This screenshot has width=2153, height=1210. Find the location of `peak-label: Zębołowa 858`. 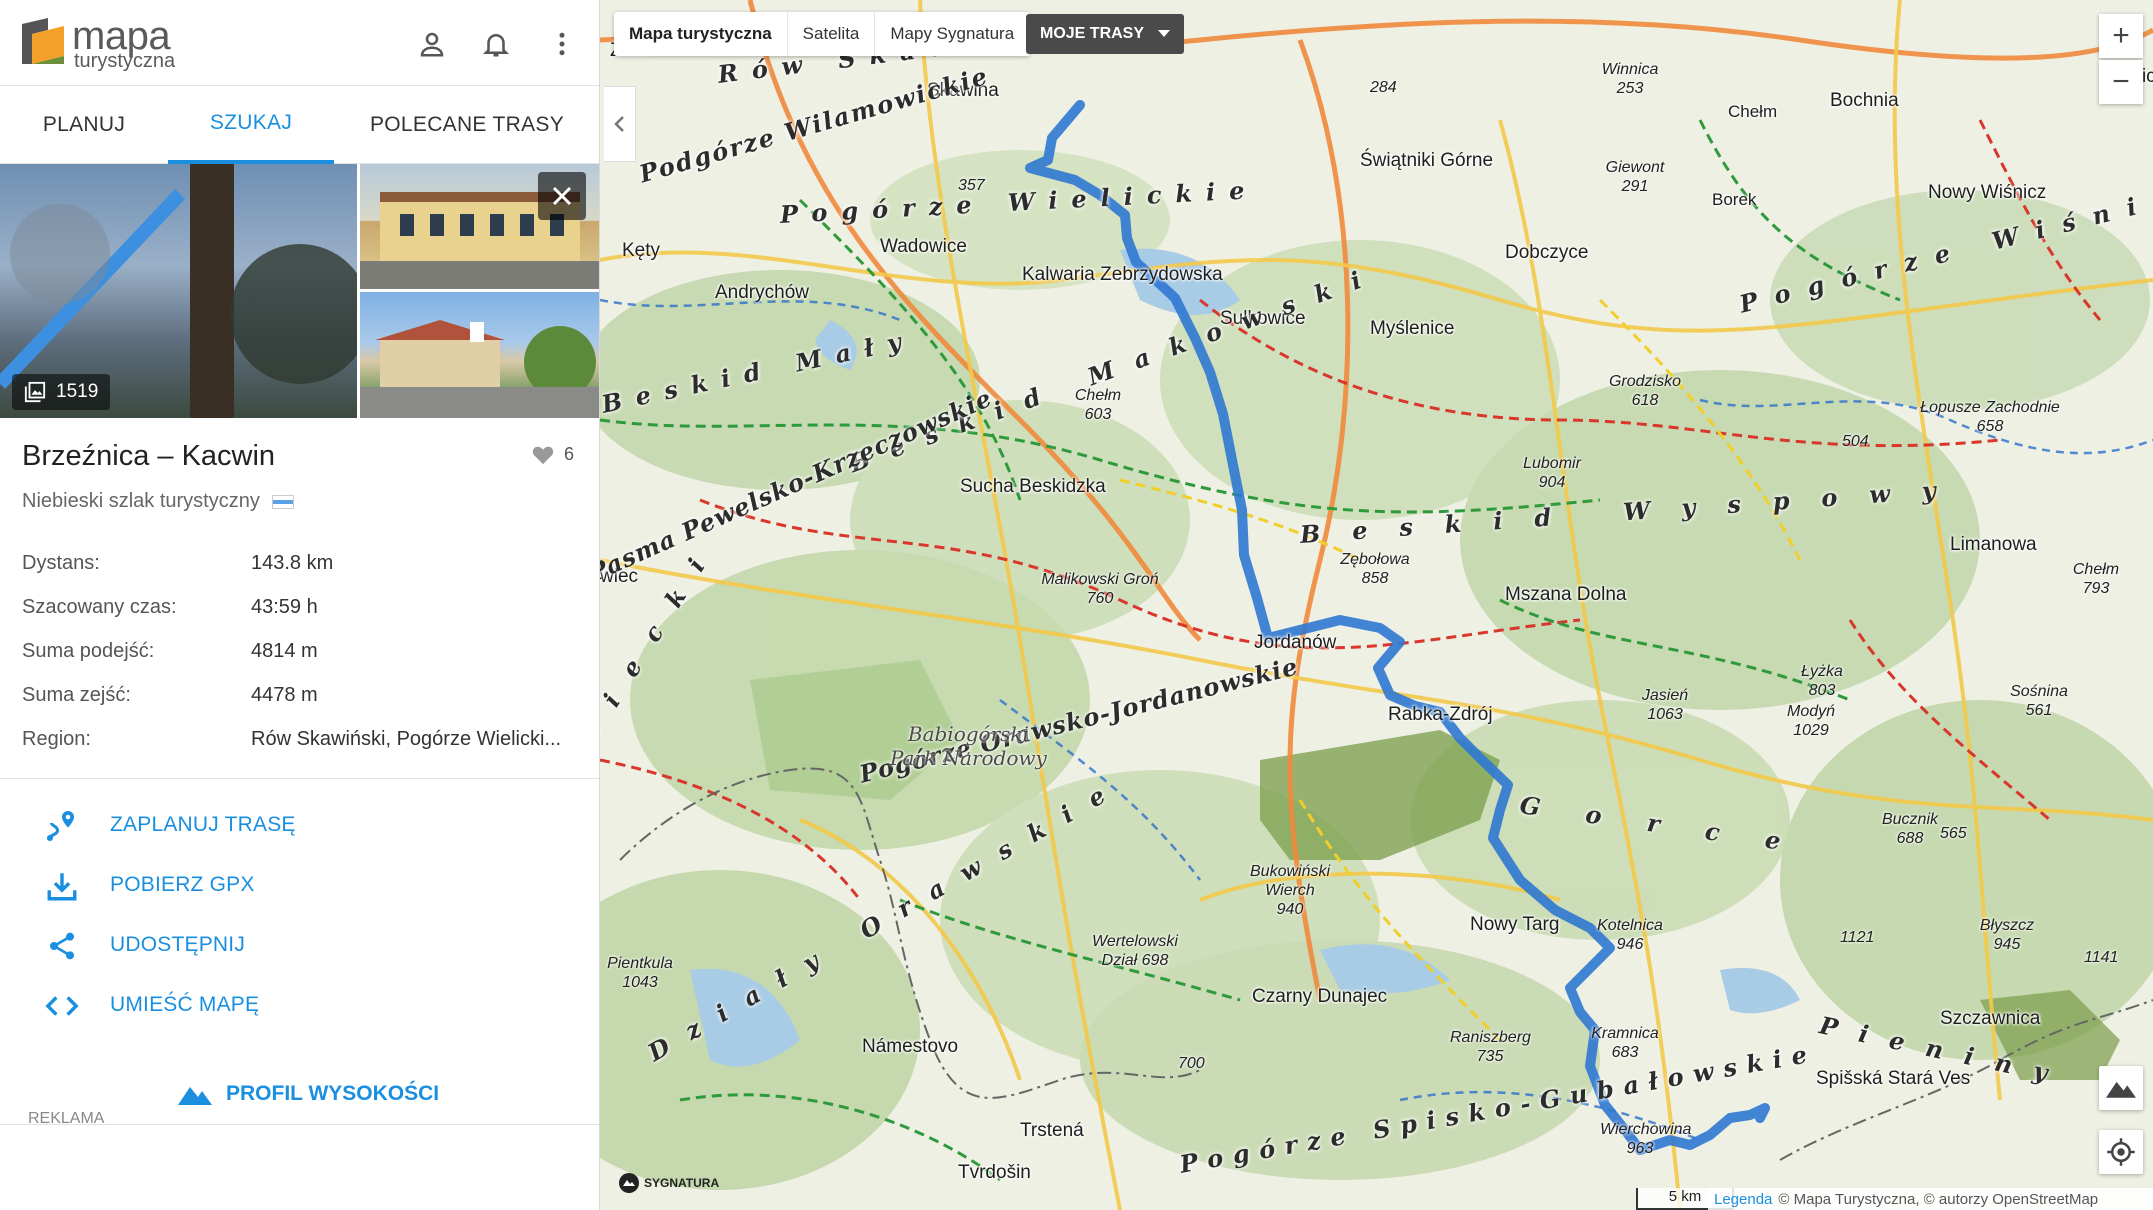

peak-label: Zębołowa 858 is located at coordinates (1375, 569).